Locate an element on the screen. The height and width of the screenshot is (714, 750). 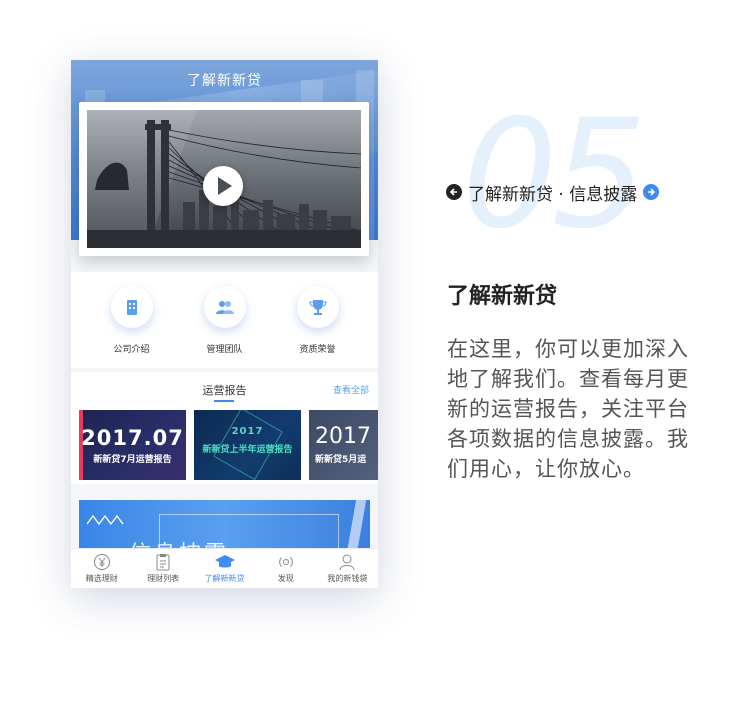
report-card-year: 2017.07 is located at coordinates (132, 438).